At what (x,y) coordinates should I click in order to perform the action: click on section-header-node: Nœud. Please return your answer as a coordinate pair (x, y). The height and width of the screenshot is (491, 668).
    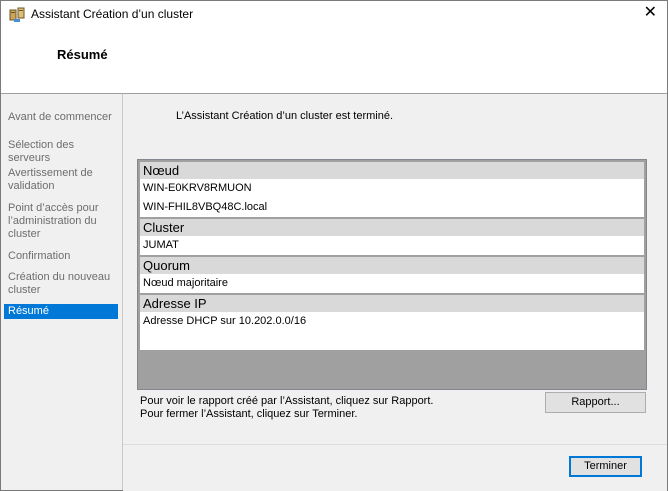
    Looking at the image, I should click on (392, 170).